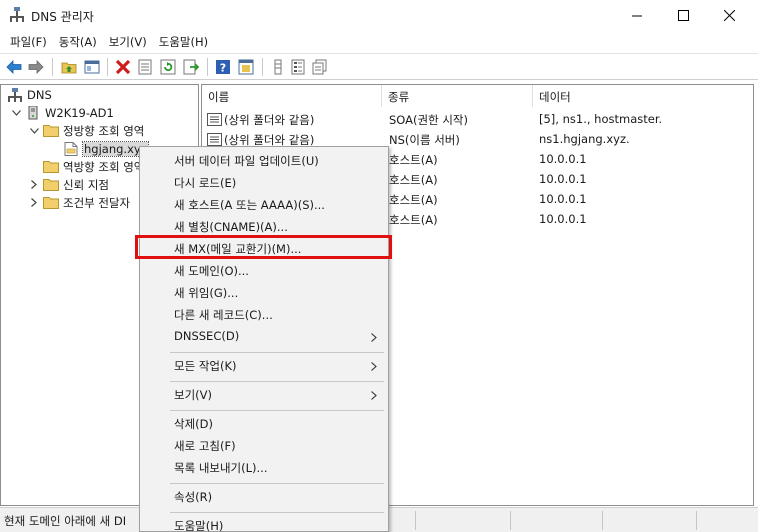 The image size is (758, 532). Describe the element at coordinates (264, 365) in the screenshot. I see `menu-item-all-tasks: 모든 작업(K)` at that location.